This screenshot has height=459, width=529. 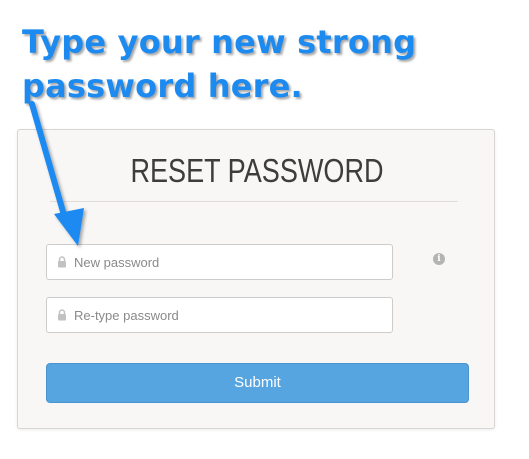 What do you see at coordinates (257, 170) in the screenshot?
I see `page-title: RESET PASSWORD` at bounding box center [257, 170].